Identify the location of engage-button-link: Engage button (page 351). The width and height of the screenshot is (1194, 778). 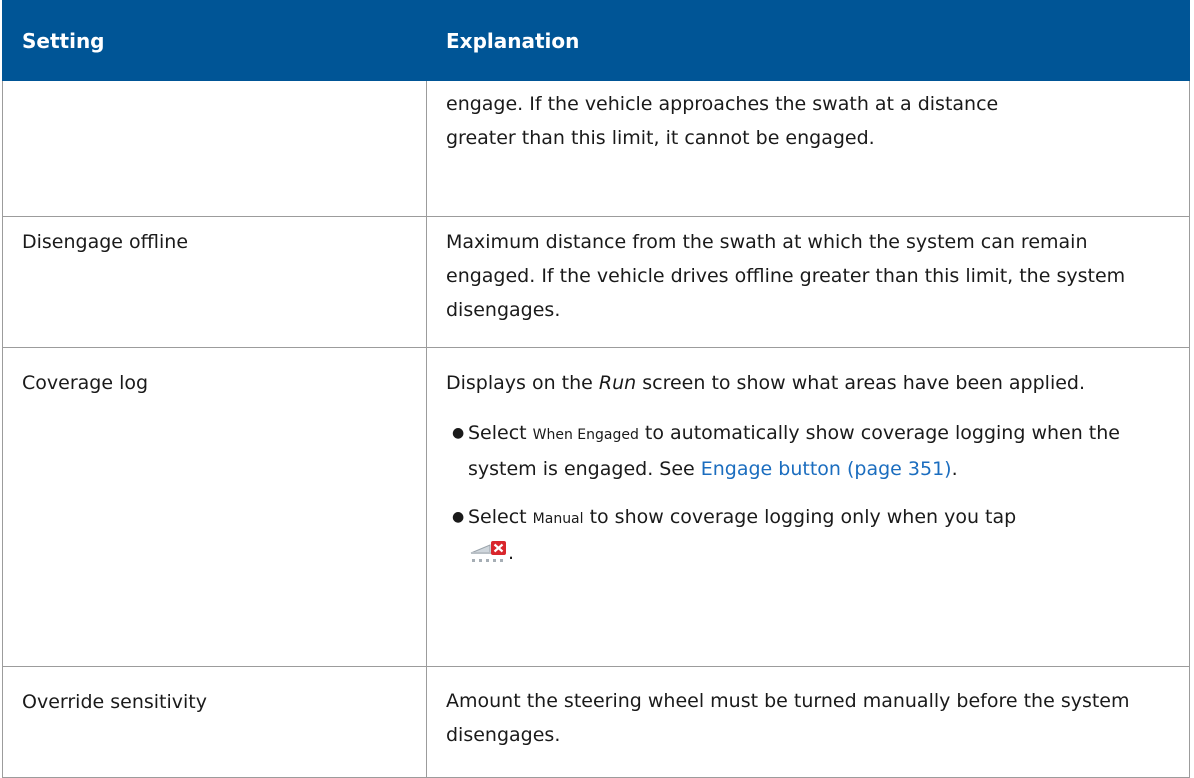
(826, 469).